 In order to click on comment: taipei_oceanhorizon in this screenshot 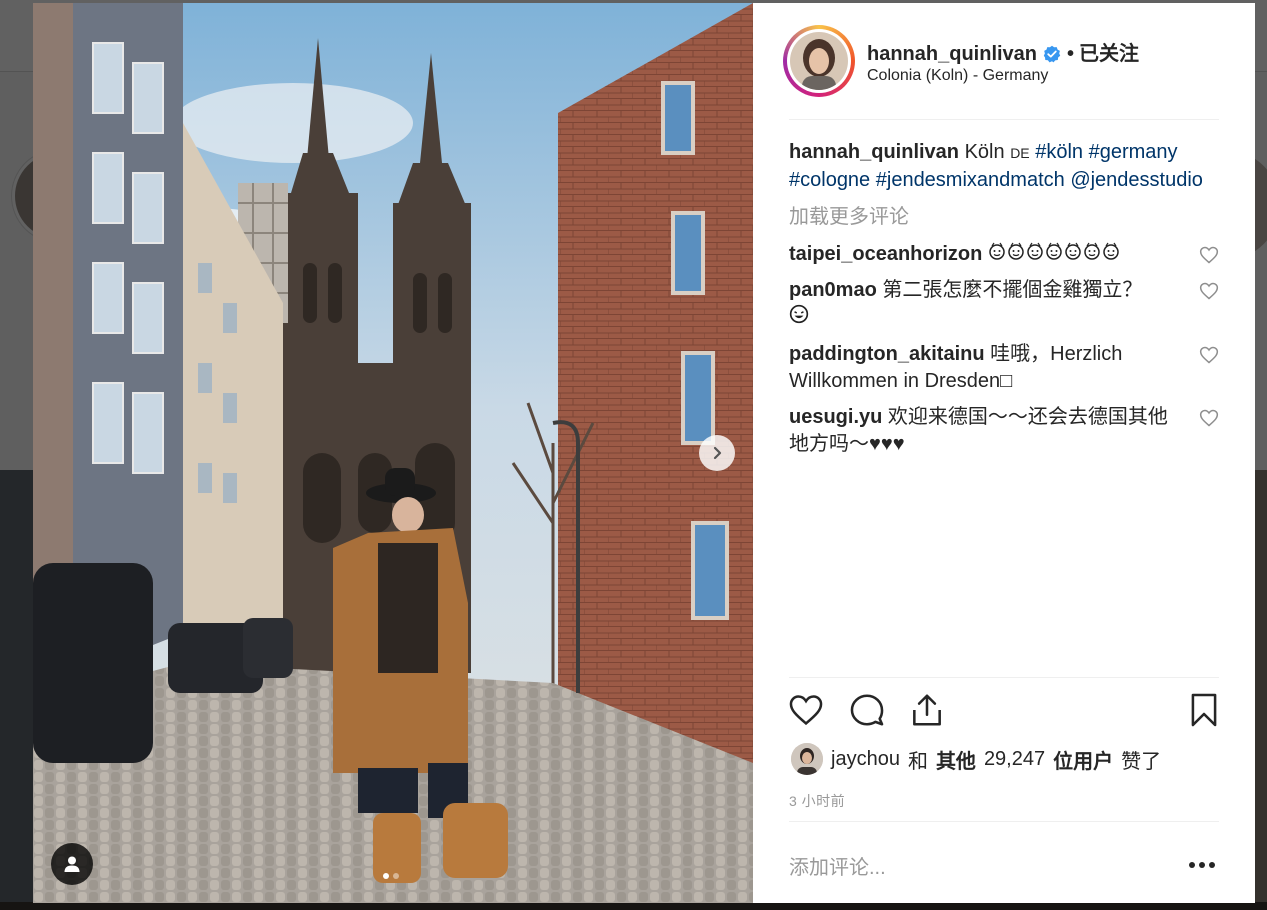, I will do `click(1004, 254)`.